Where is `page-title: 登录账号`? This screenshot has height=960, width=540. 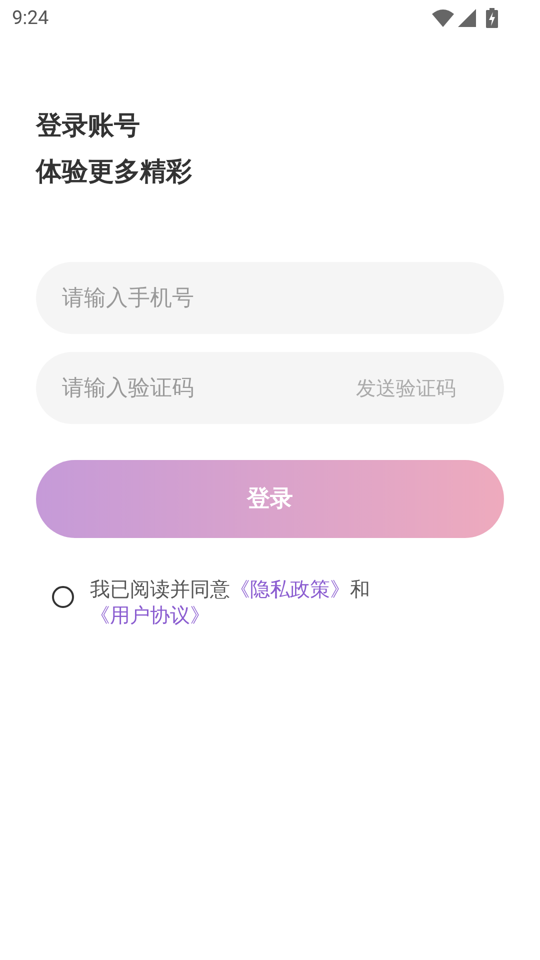
page-title: 登录账号 is located at coordinates (88, 126).